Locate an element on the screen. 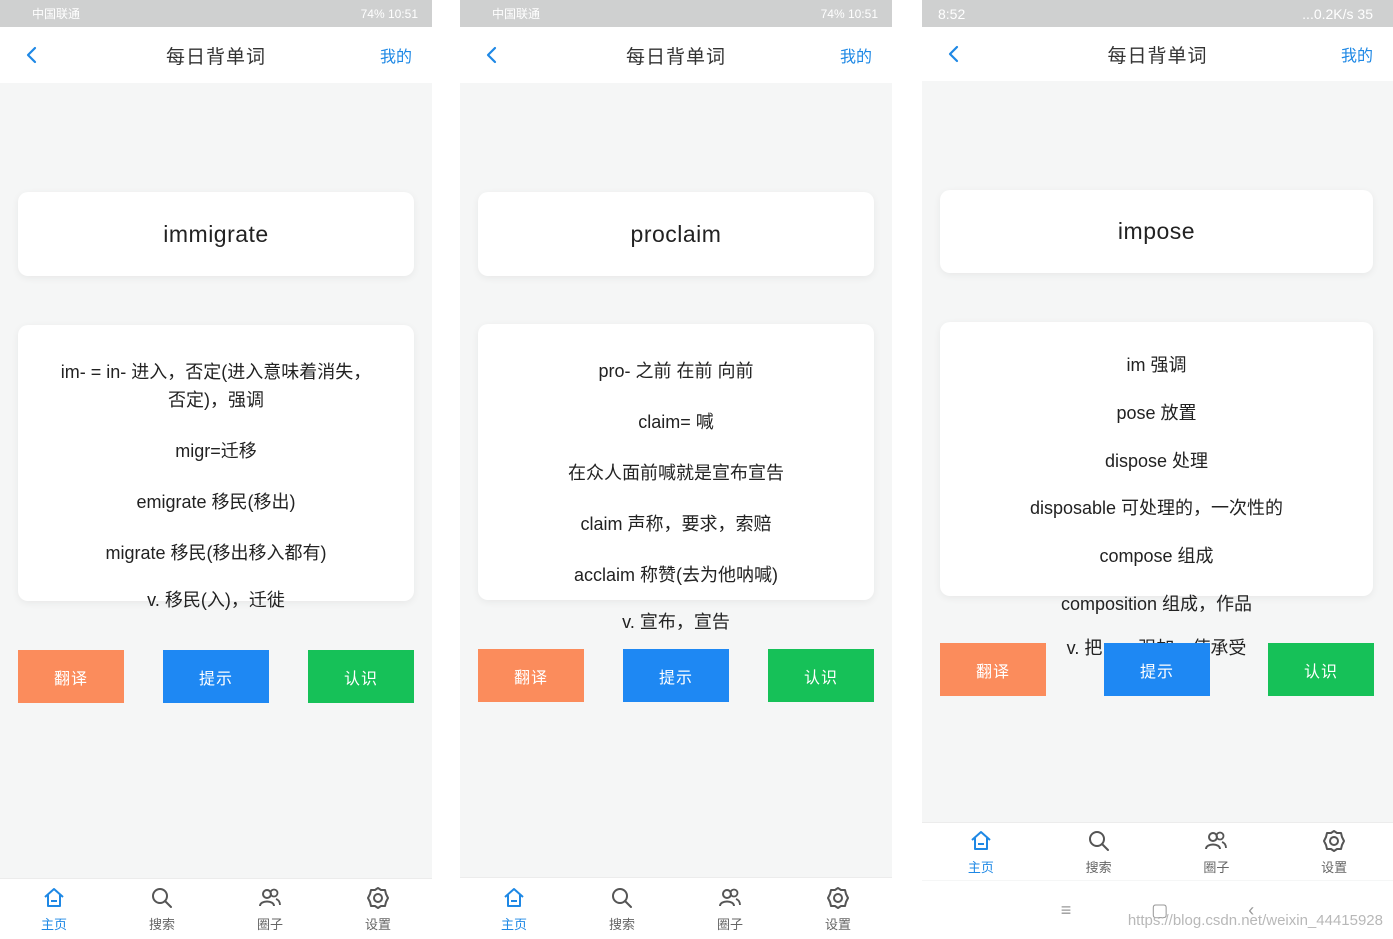  meaning-line: im 强调 is located at coordinates (1156, 365).